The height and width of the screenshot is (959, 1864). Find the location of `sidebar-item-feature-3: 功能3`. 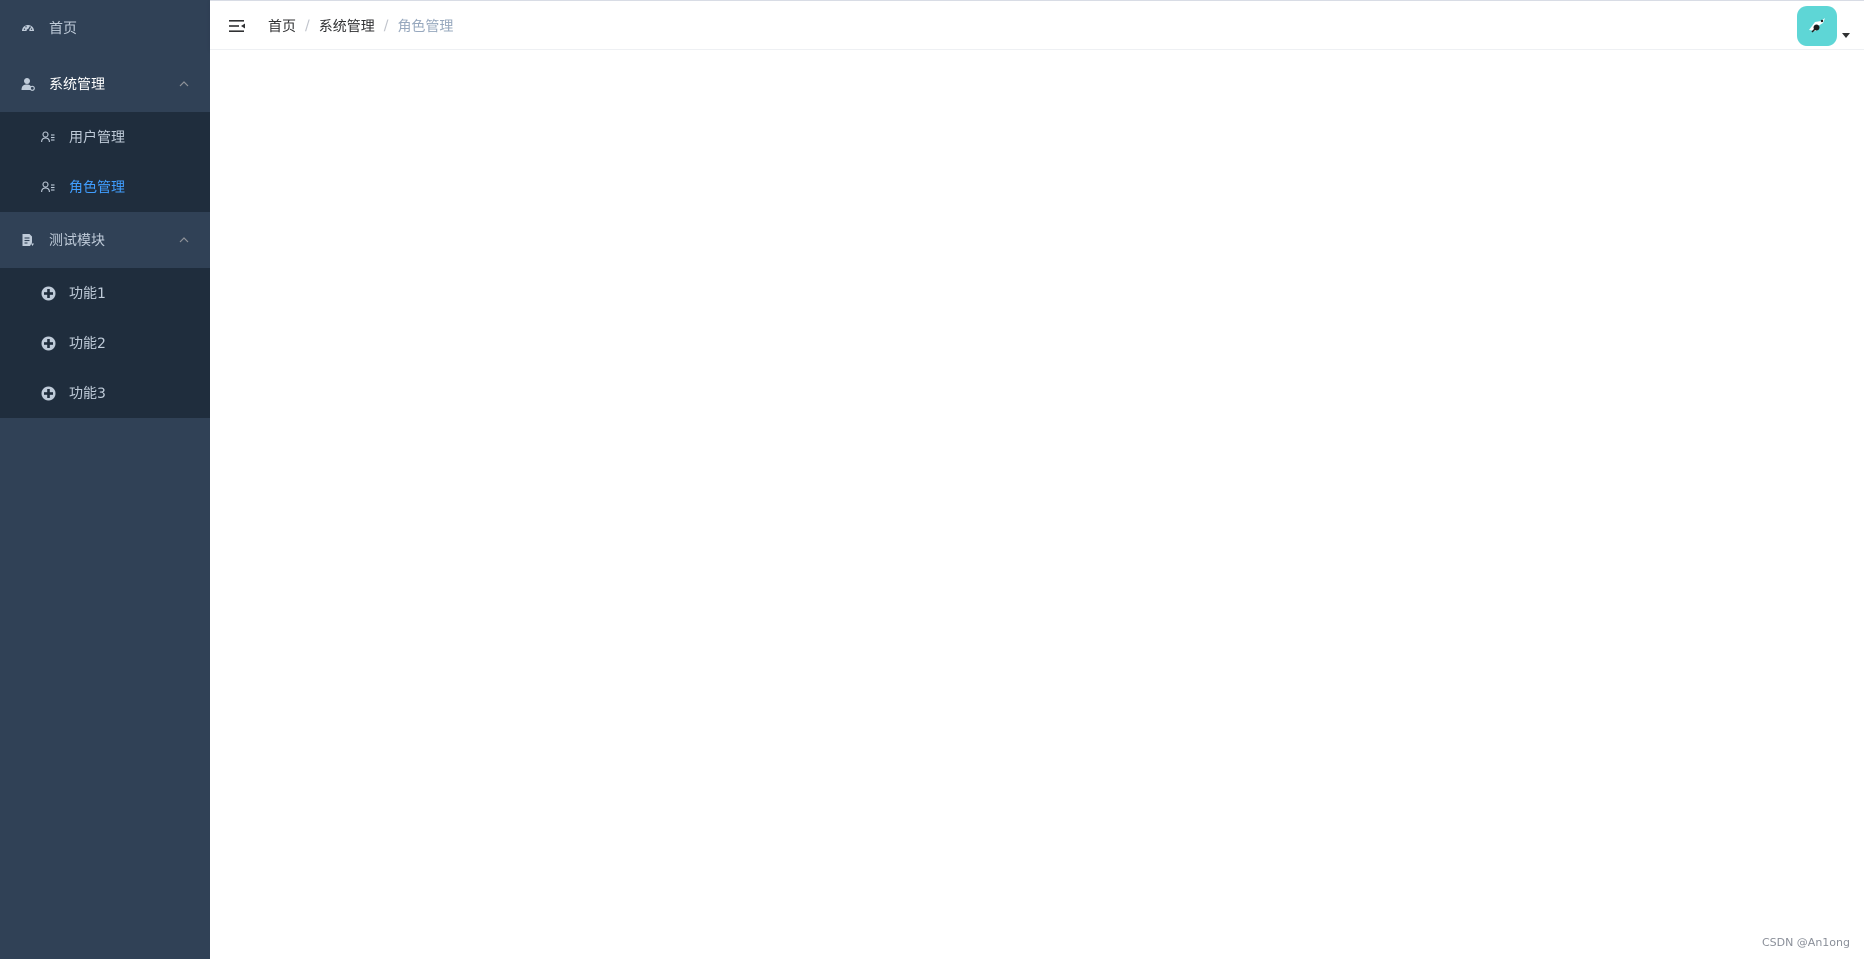

sidebar-item-feature-3: 功能3 is located at coordinates (105, 393).